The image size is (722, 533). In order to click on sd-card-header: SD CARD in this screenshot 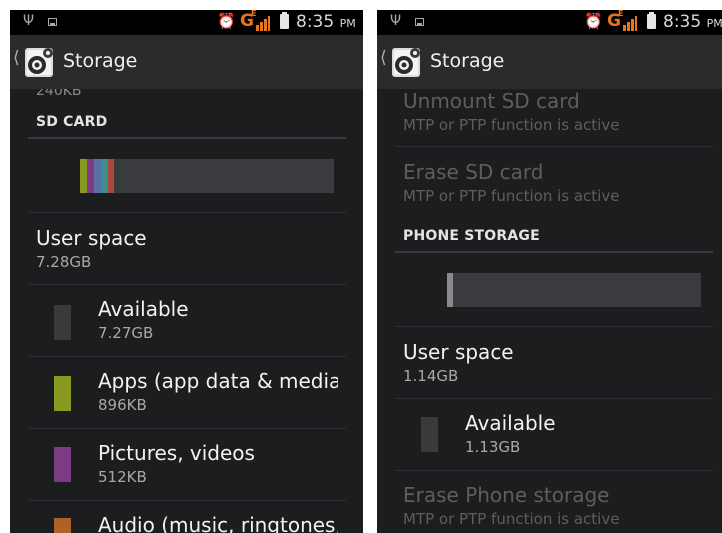, I will do `click(72, 122)`.